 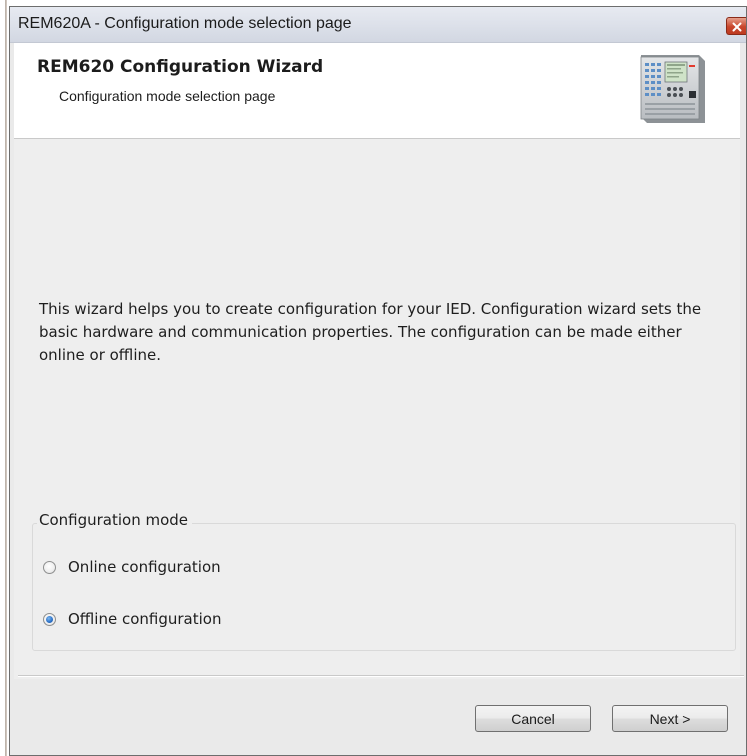 I want to click on close-icon, so click(x=737, y=27).